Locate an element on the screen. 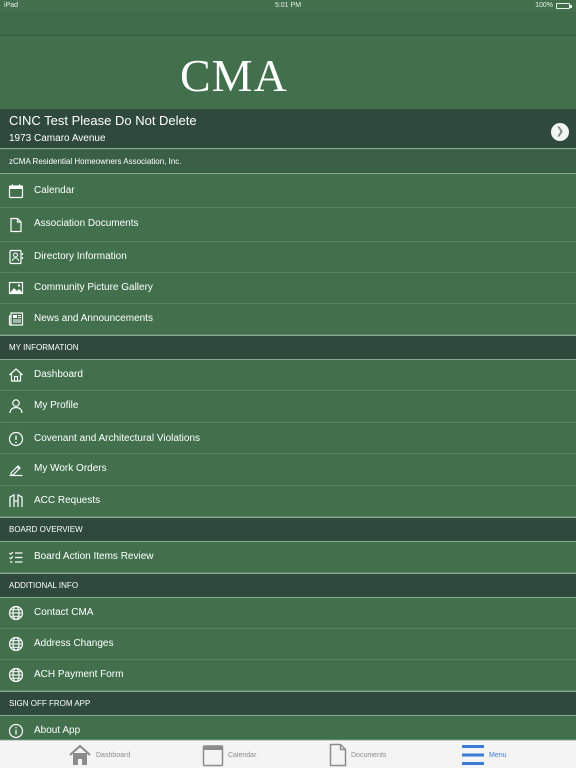 The height and width of the screenshot is (768, 576). menu-item-community-picture-gallery: Community Picture Gallery is located at coordinates (288, 288).